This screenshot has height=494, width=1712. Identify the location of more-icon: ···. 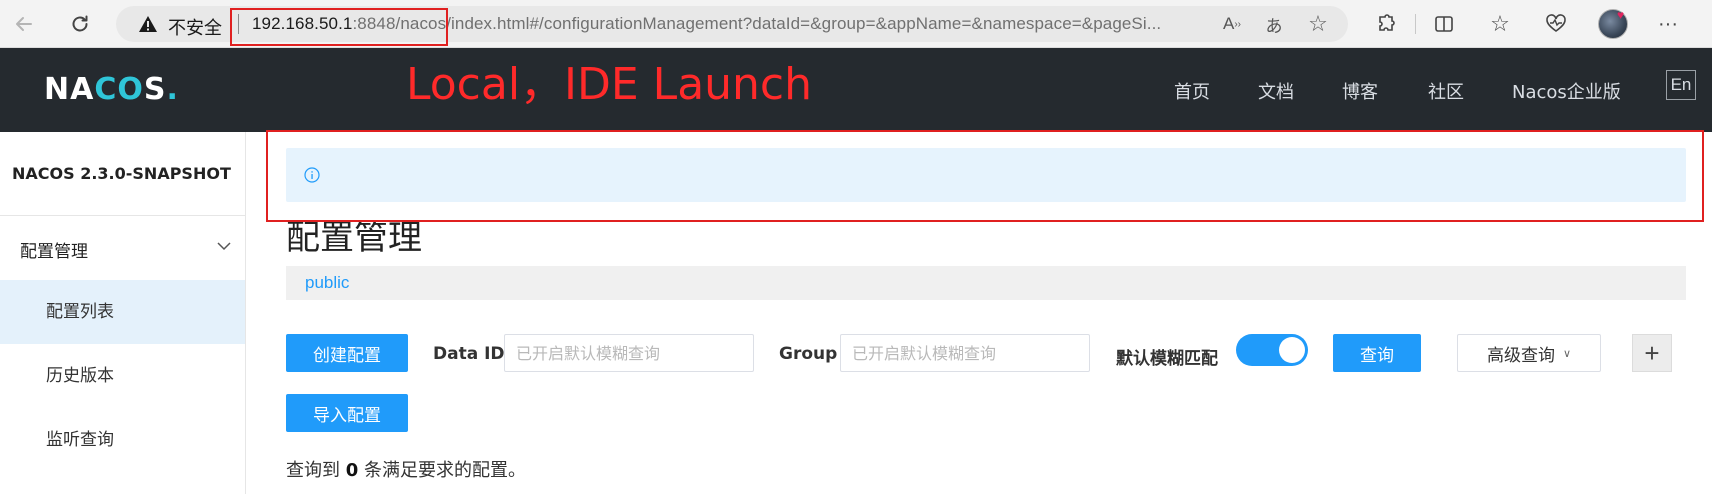
(1668, 24).